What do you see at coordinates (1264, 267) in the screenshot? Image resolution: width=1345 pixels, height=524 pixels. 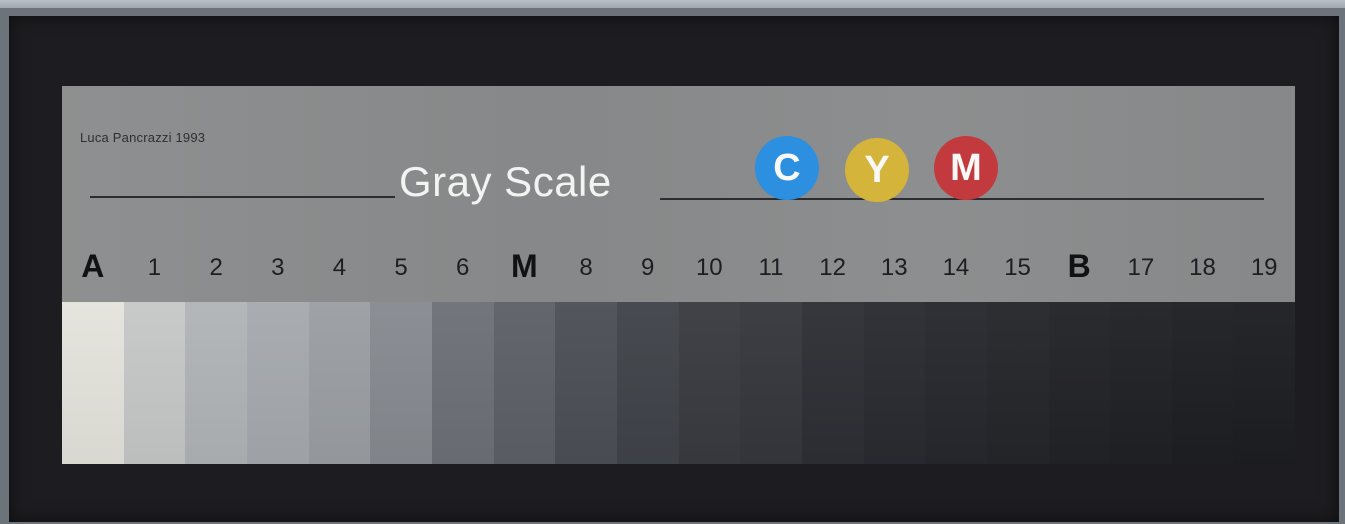 I see `scale-label: 19` at bounding box center [1264, 267].